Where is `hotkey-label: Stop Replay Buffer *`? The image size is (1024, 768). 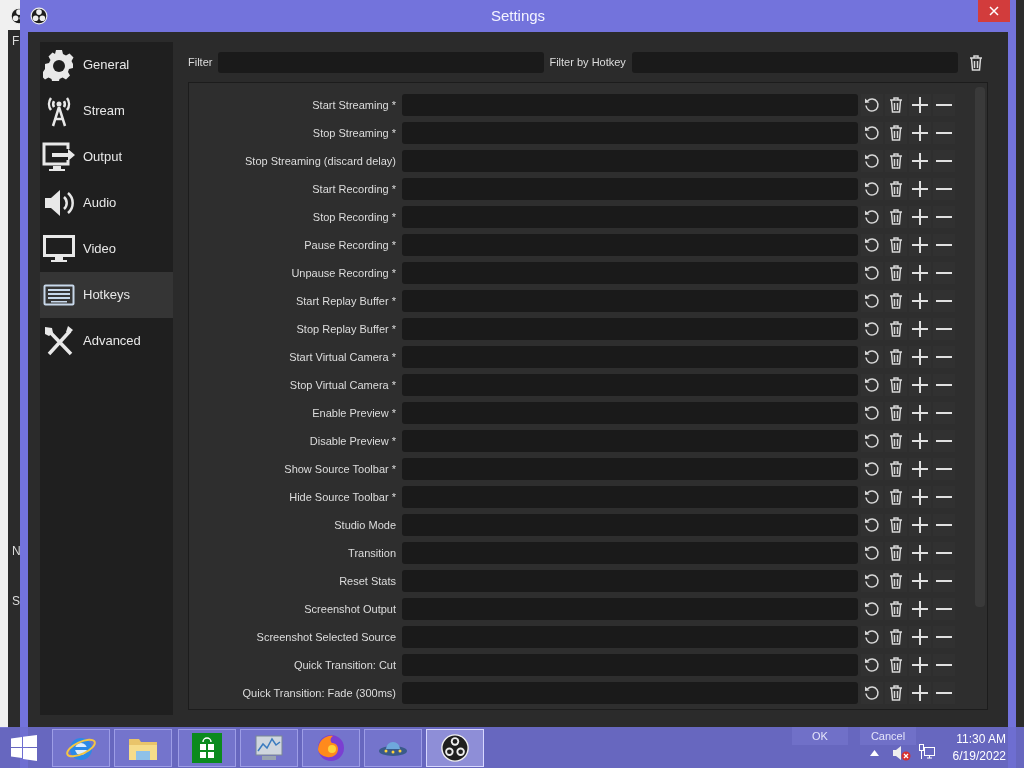
hotkey-label: Stop Replay Buffer * is located at coordinates (345, 329).